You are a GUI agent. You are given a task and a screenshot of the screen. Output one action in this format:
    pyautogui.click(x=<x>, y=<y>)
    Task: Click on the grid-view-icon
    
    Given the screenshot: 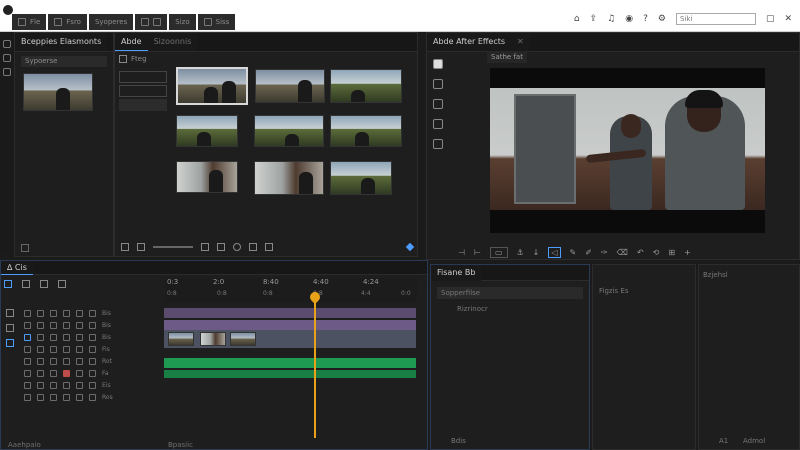 What is the action you would take?
    pyautogui.click(x=141, y=247)
    